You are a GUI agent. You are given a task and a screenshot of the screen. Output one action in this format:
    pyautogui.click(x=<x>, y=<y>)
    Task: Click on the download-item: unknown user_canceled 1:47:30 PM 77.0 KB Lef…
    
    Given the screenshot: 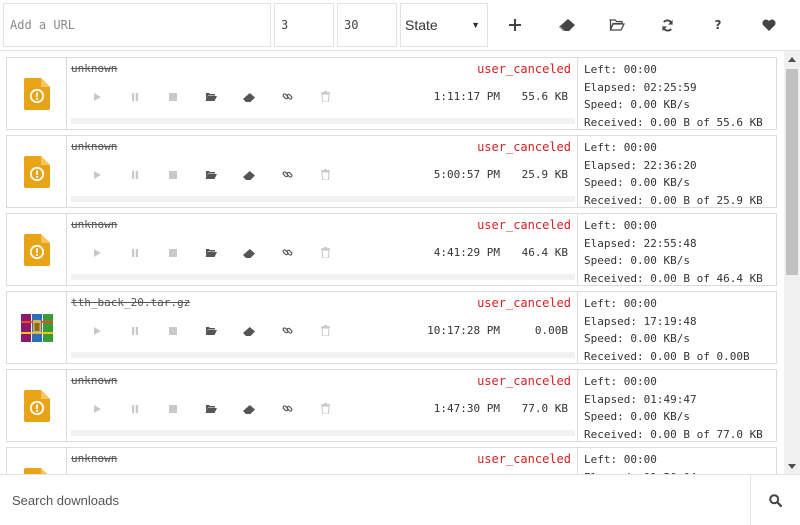 What is the action you would take?
    pyautogui.click(x=391, y=405)
    